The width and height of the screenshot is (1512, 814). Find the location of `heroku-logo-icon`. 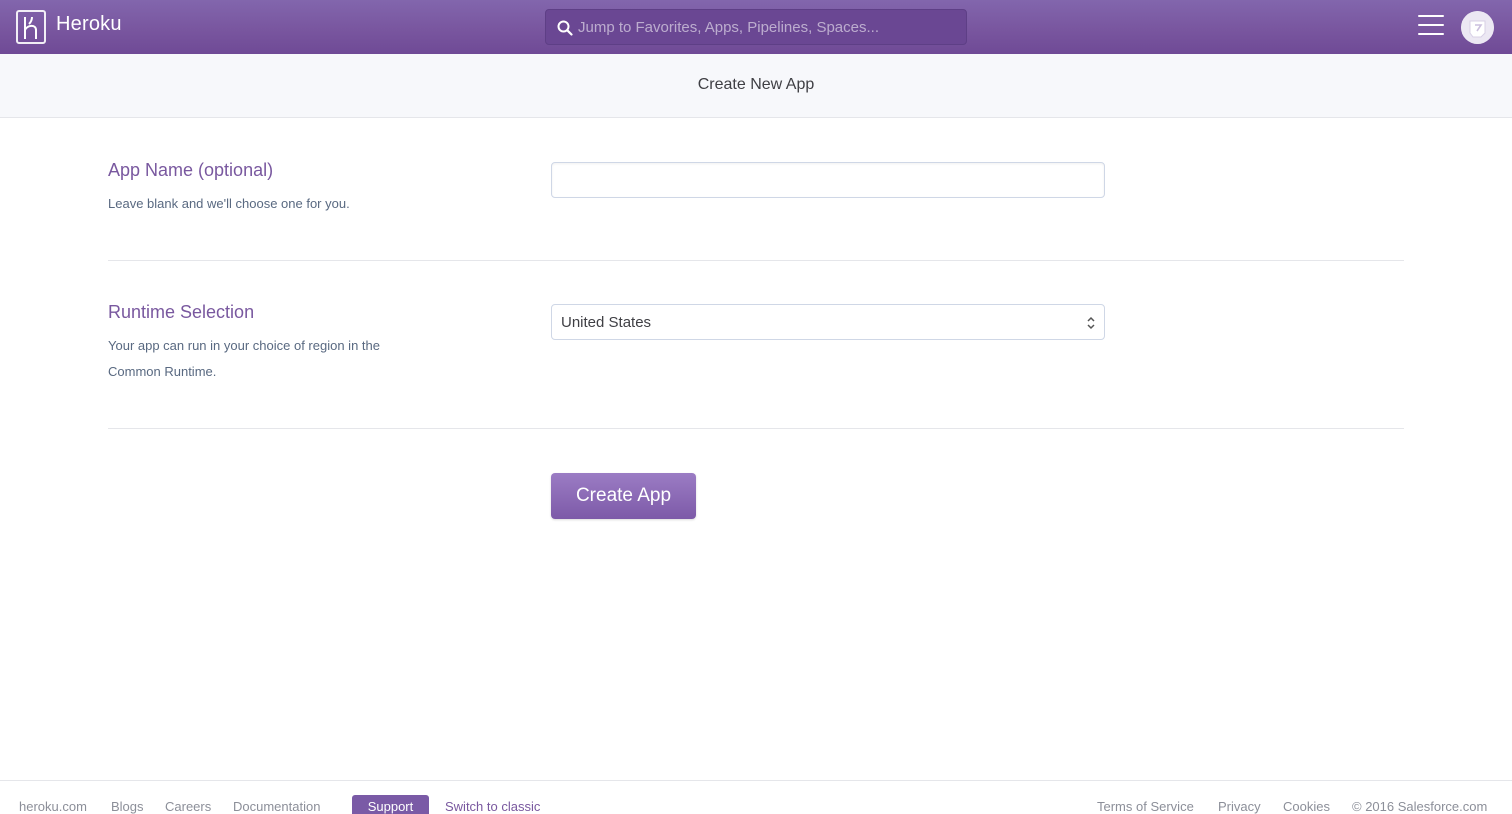

heroku-logo-icon is located at coordinates (31, 27).